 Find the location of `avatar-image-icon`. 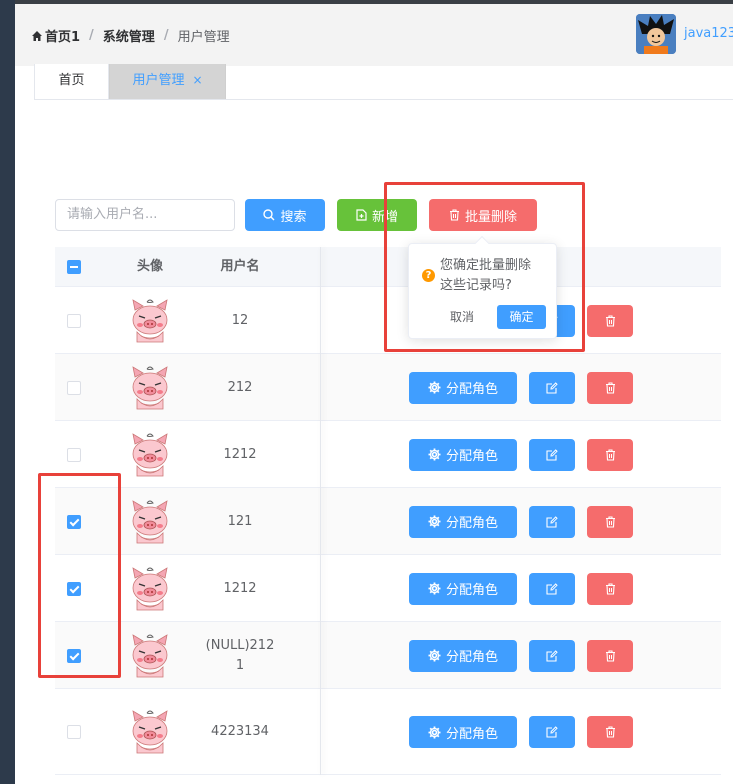

avatar-image-icon is located at coordinates (656, 34).